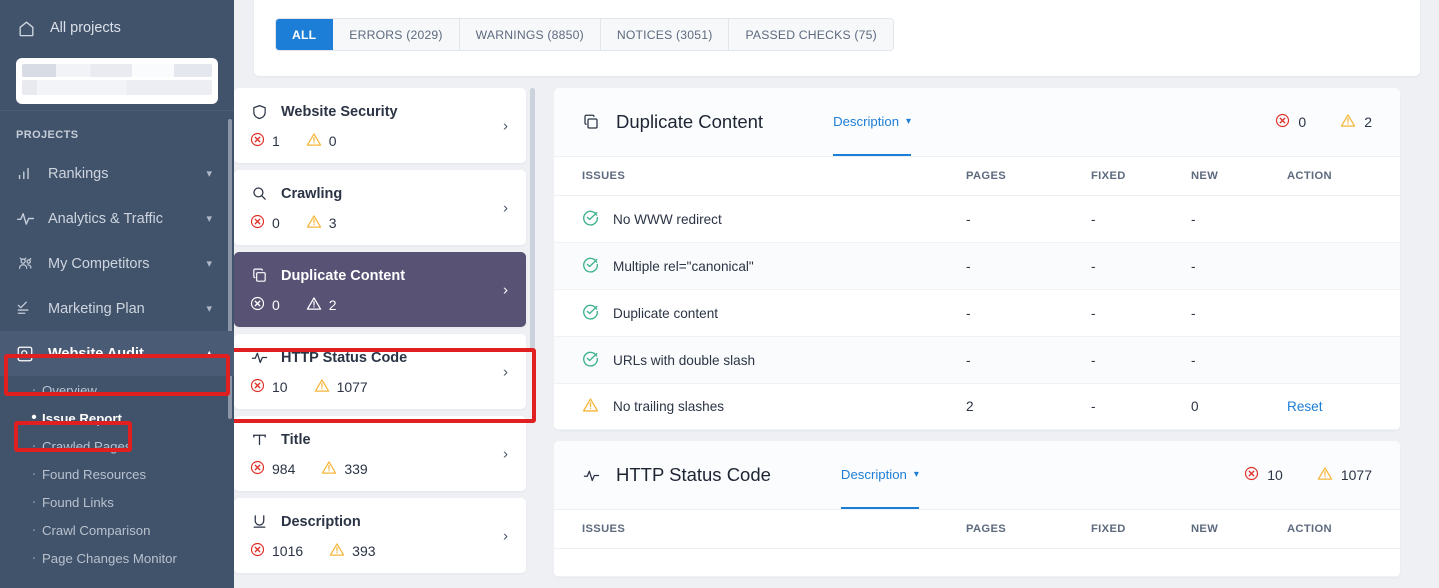  Describe the element at coordinates (380, 453) in the screenshot. I see `category-card-title: Title 984 339 ›` at that location.